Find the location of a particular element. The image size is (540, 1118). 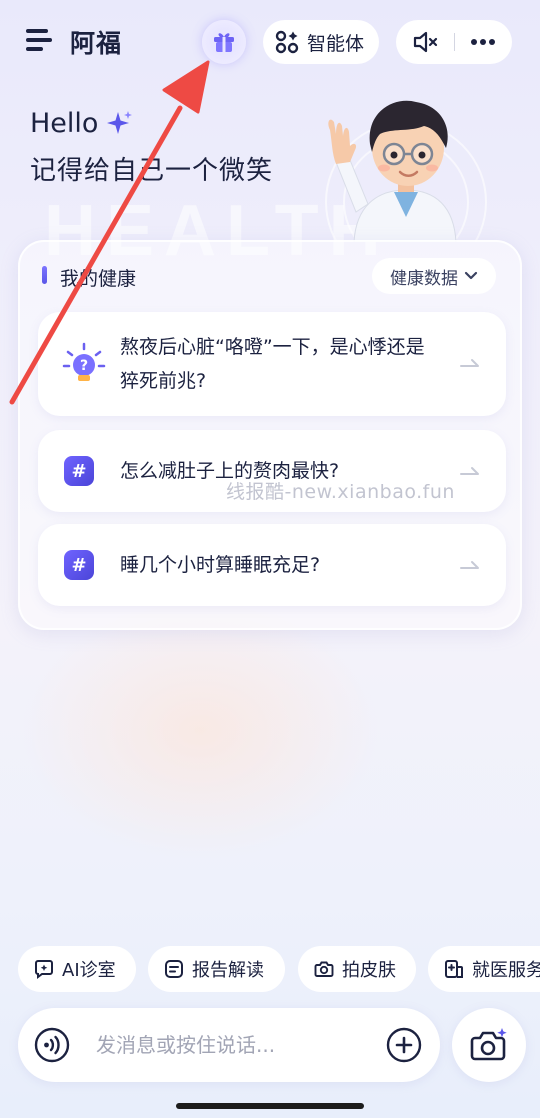

app-title: 阿福 is located at coordinates (96, 43).